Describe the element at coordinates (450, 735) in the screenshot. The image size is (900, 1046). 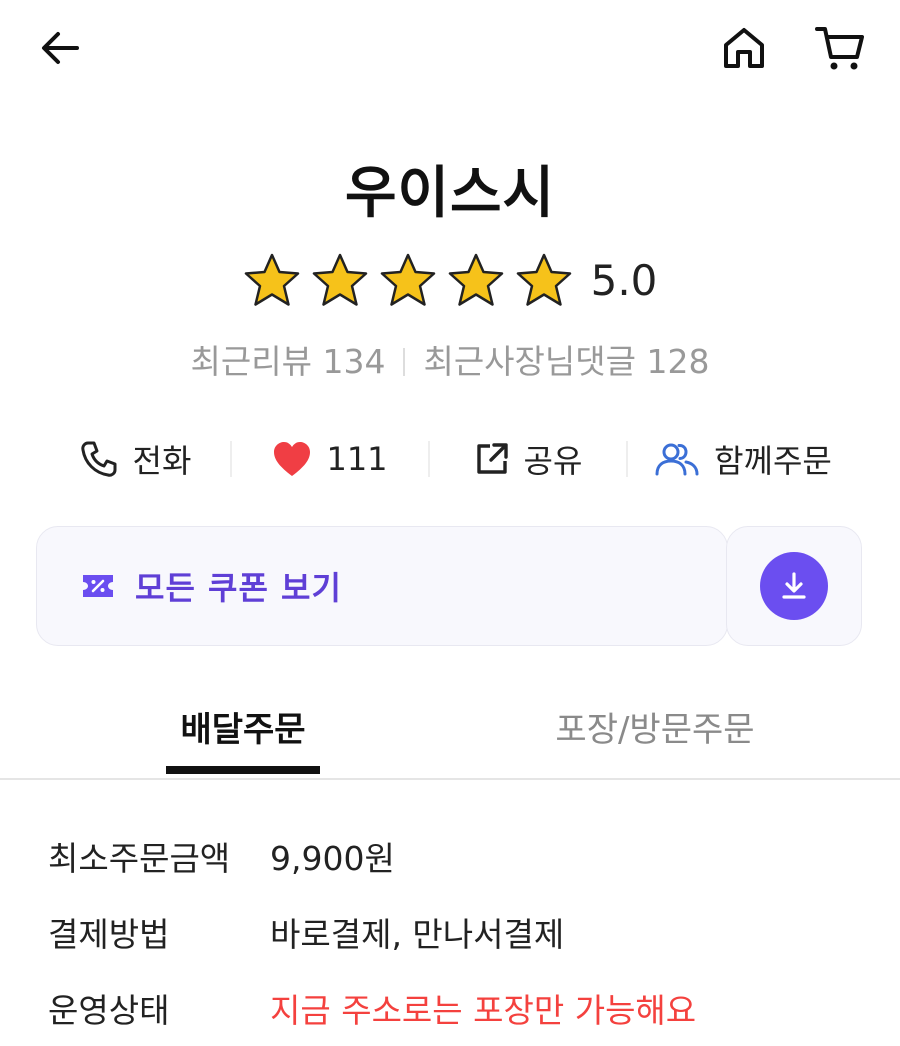
I see `order-type-tabs: 배달주문 포장/방문주문` at that location.